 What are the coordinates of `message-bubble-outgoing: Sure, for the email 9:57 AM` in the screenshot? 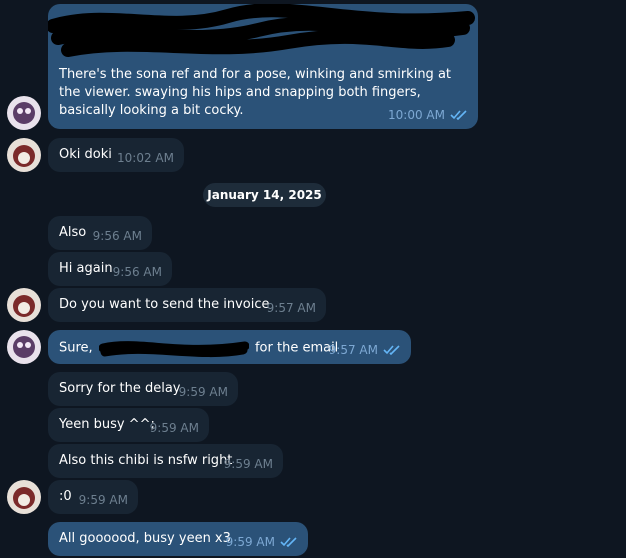 It's located at (229, 347).